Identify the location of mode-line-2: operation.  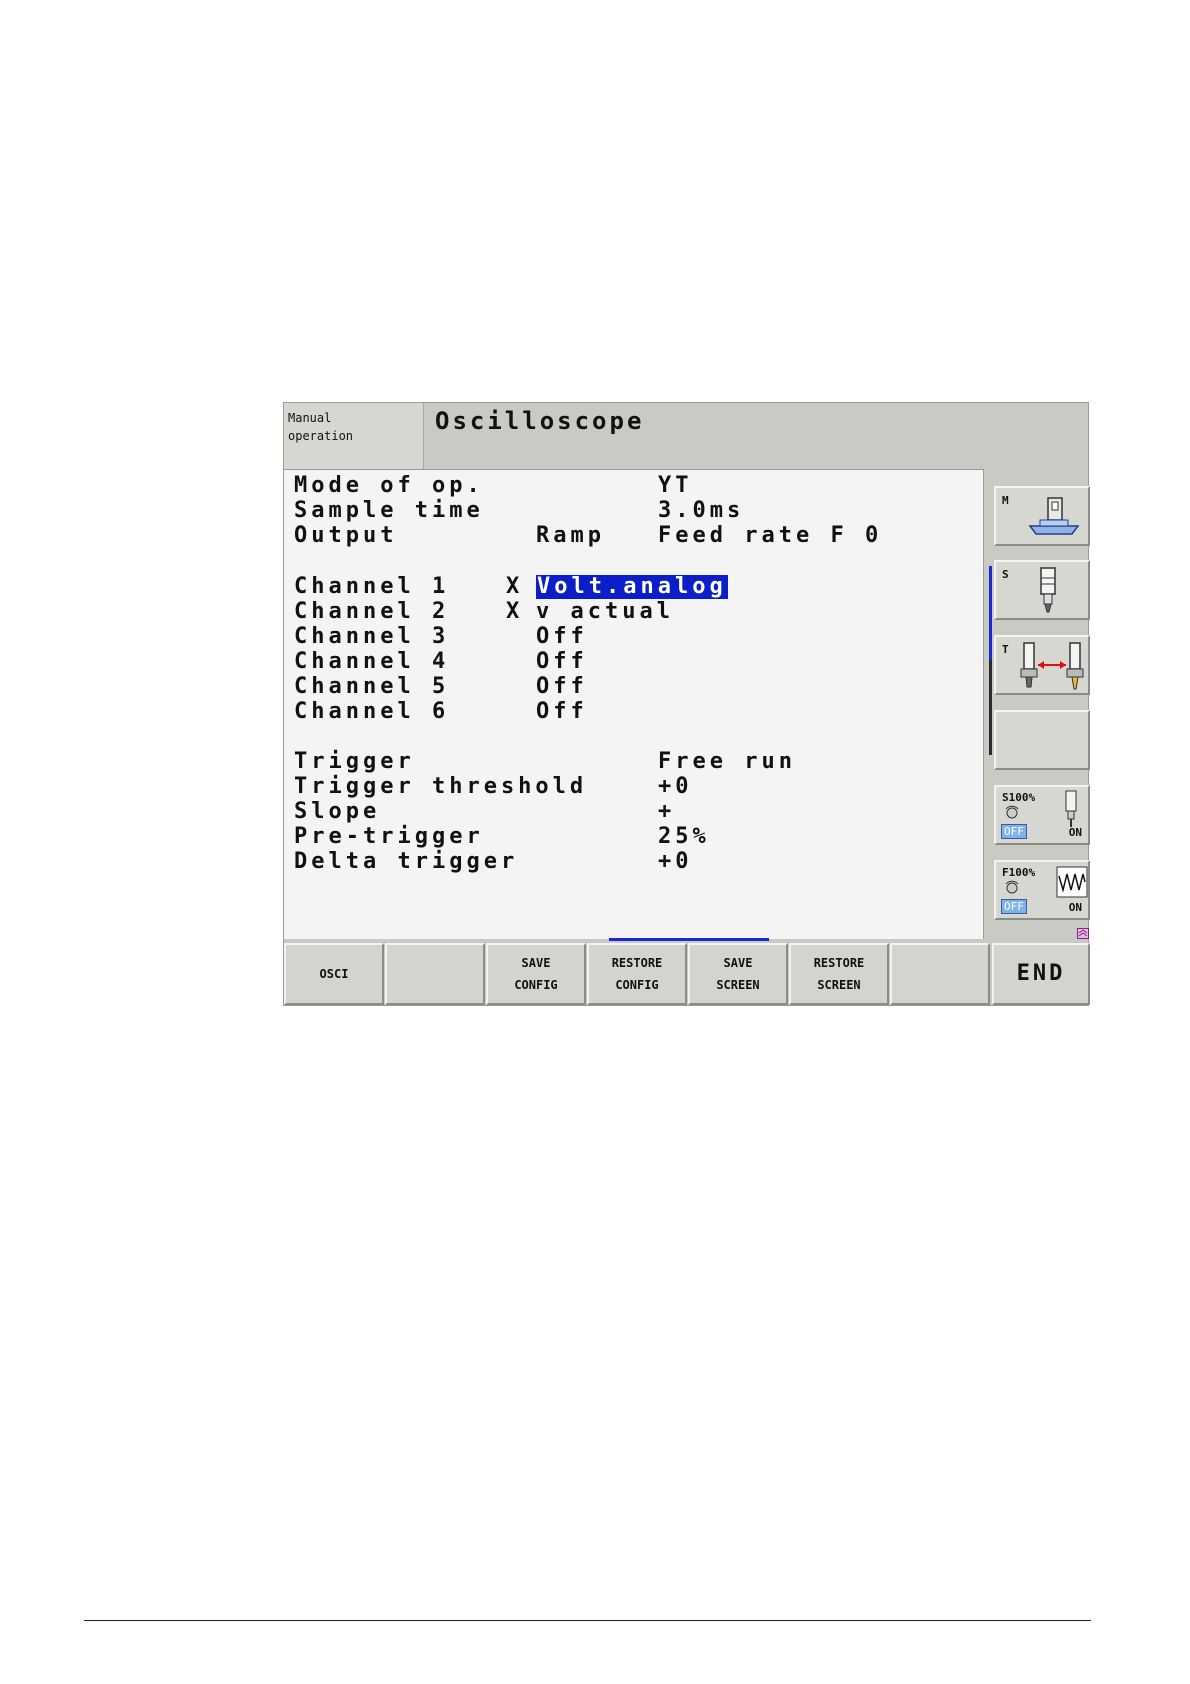
(321, 436).